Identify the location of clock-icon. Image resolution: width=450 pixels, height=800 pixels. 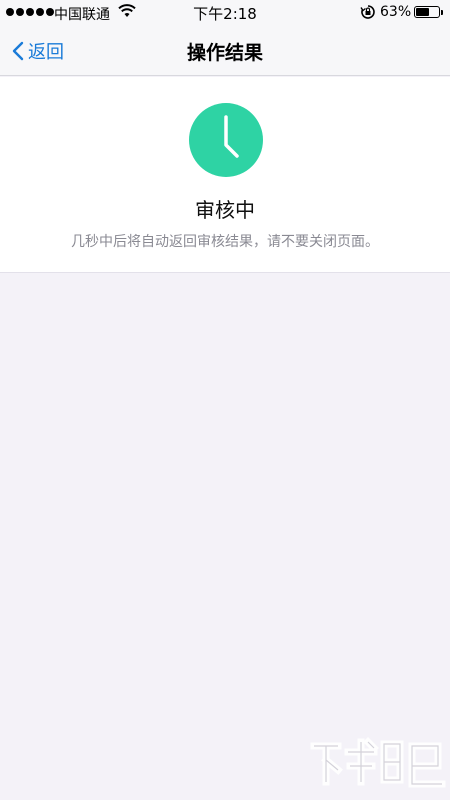
(226, 140).